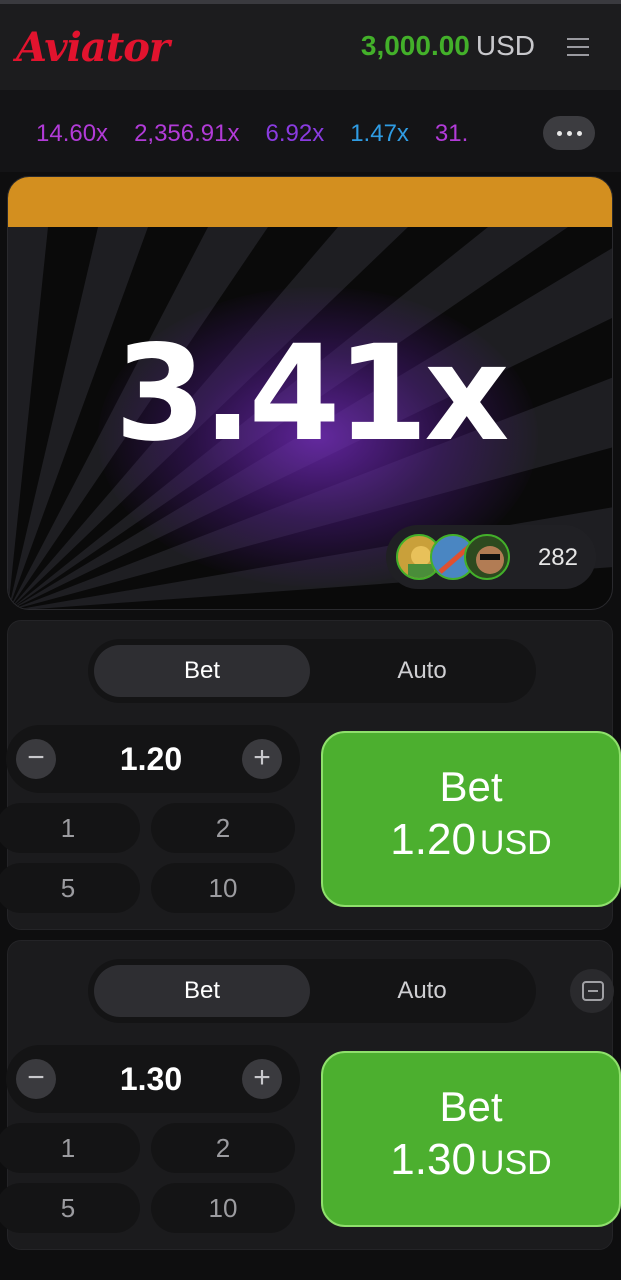  I want to click on history-item: 2,356.91x, so click(187, 133).